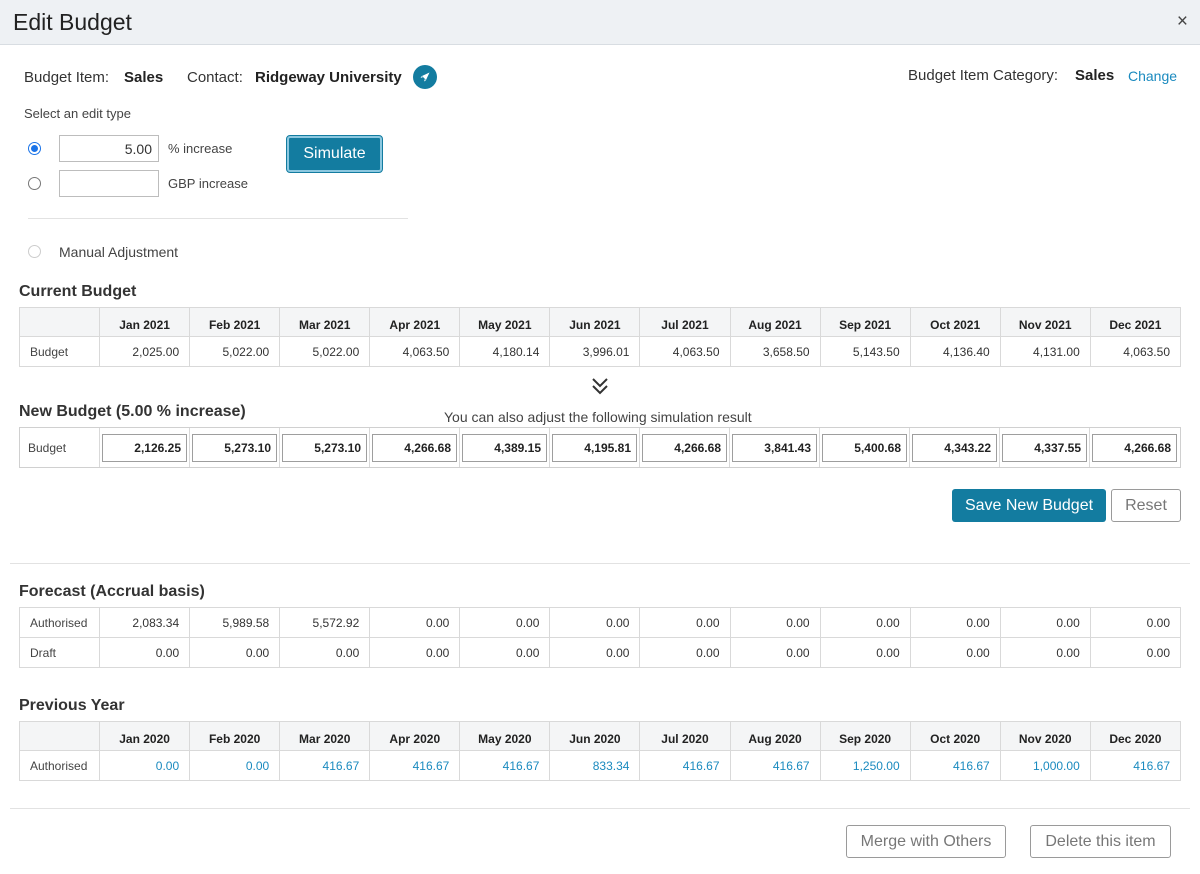 Image resolution: width=1200 pixels, height=874 pixels. I want to click on dialog-header: Edit Budget ×, so click(600, 22).